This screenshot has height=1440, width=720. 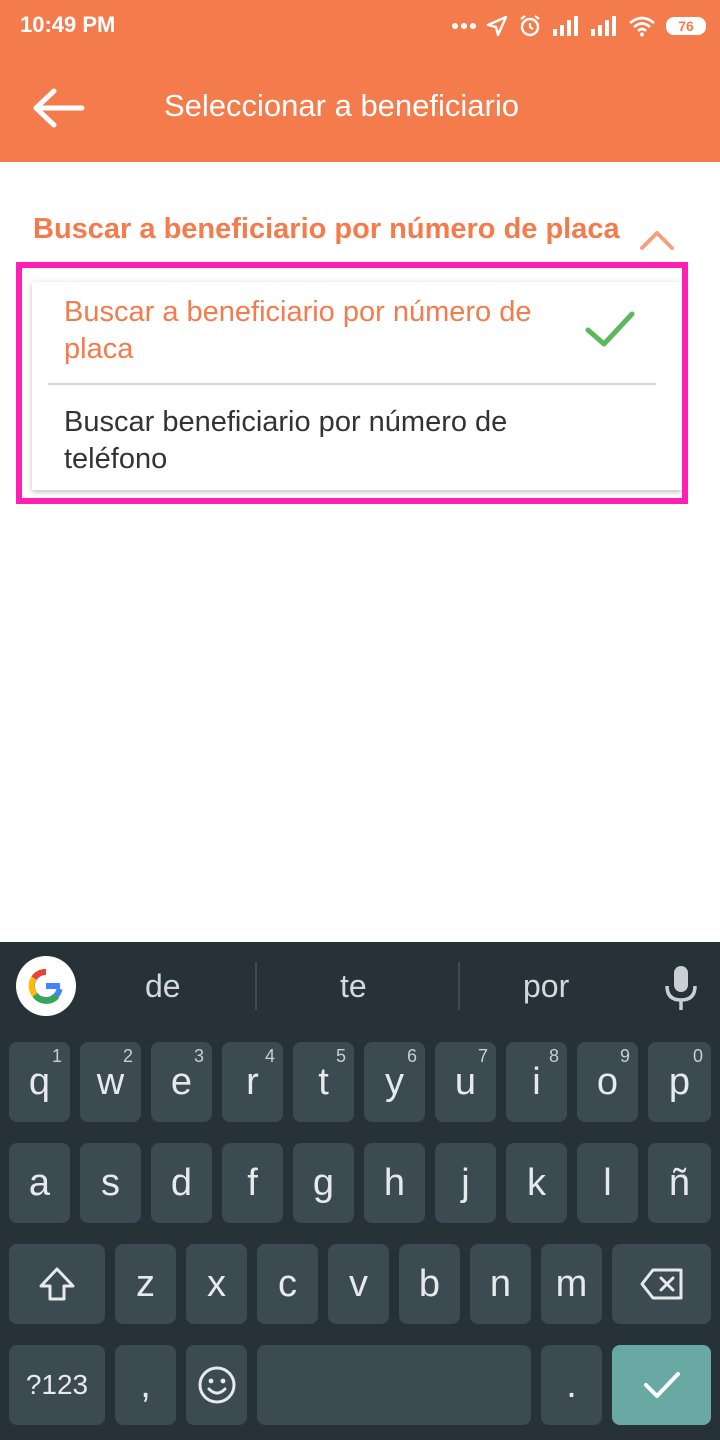 I want to click on key-label: v, so click(x=358, y=1283).